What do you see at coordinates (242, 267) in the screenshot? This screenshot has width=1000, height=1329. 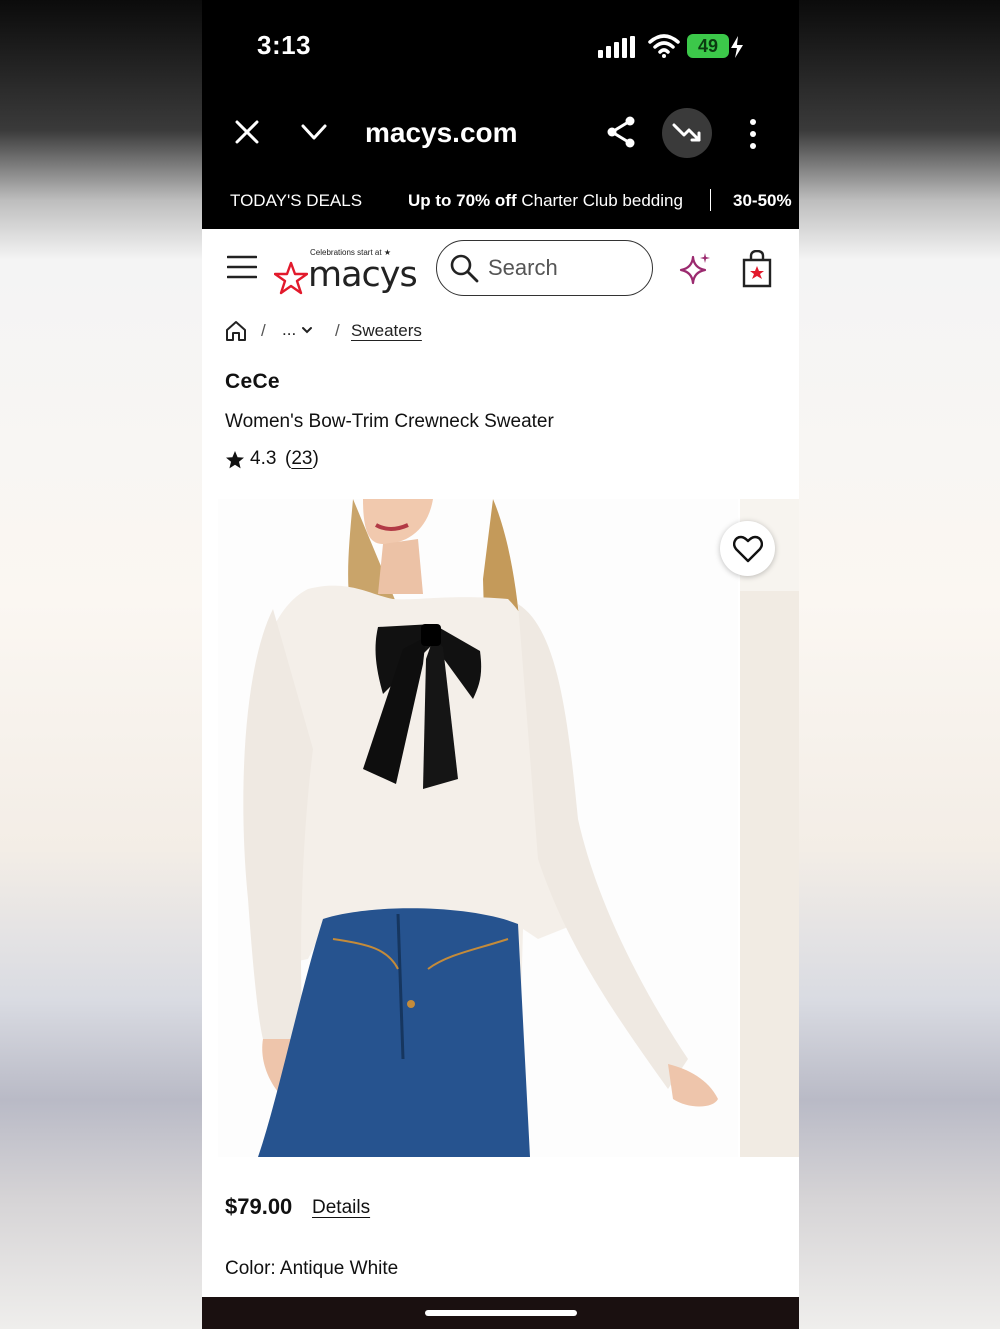 I see `menu-icon` at bounding box center [242, 267].